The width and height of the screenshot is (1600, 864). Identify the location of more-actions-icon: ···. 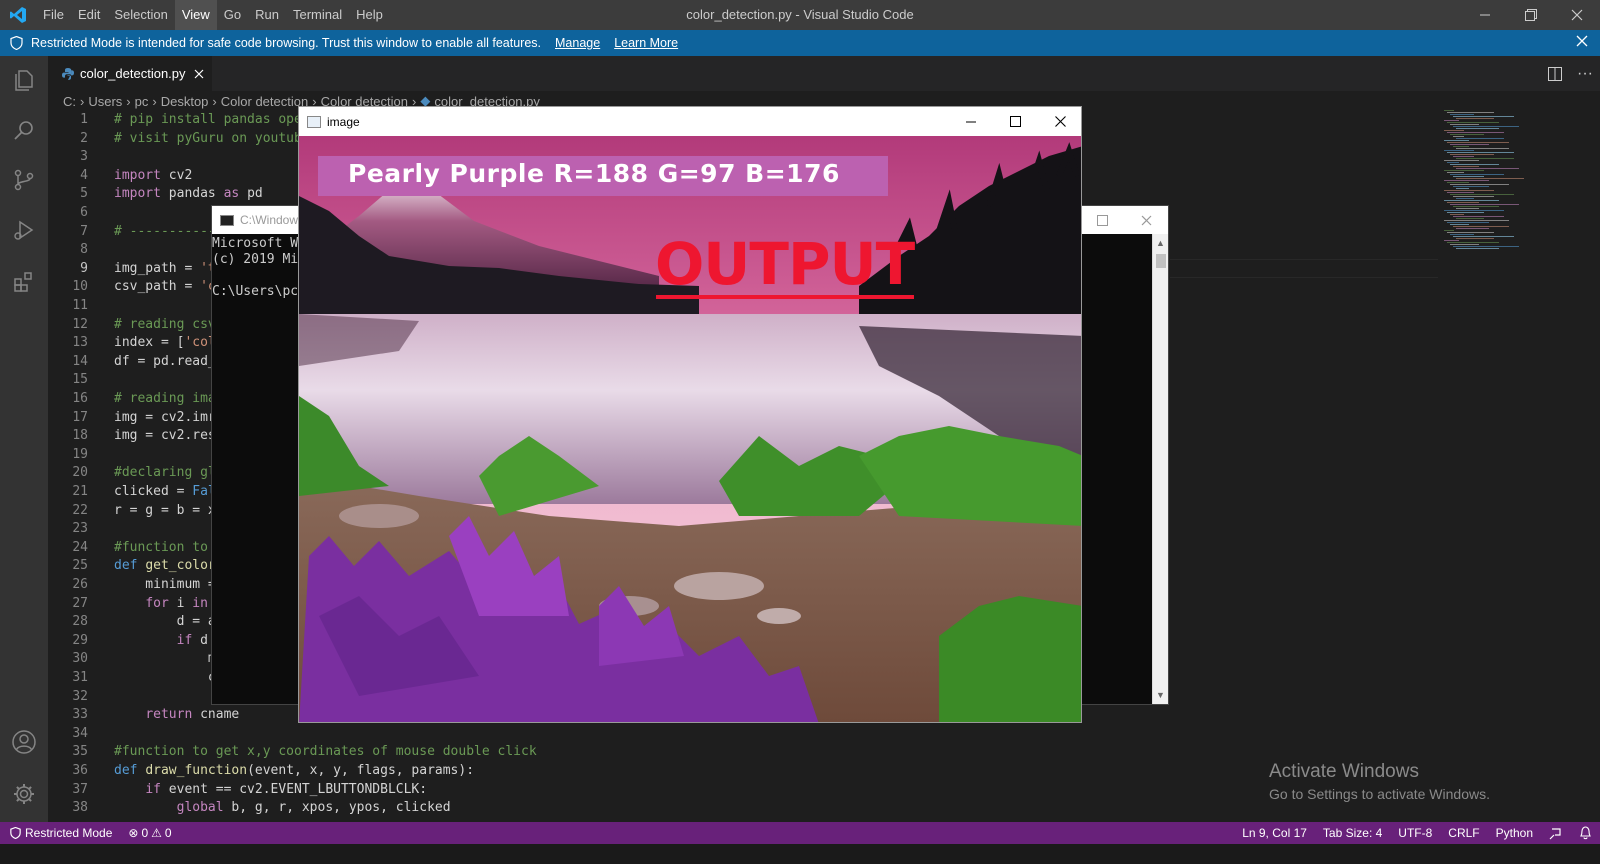
(1585, 74).